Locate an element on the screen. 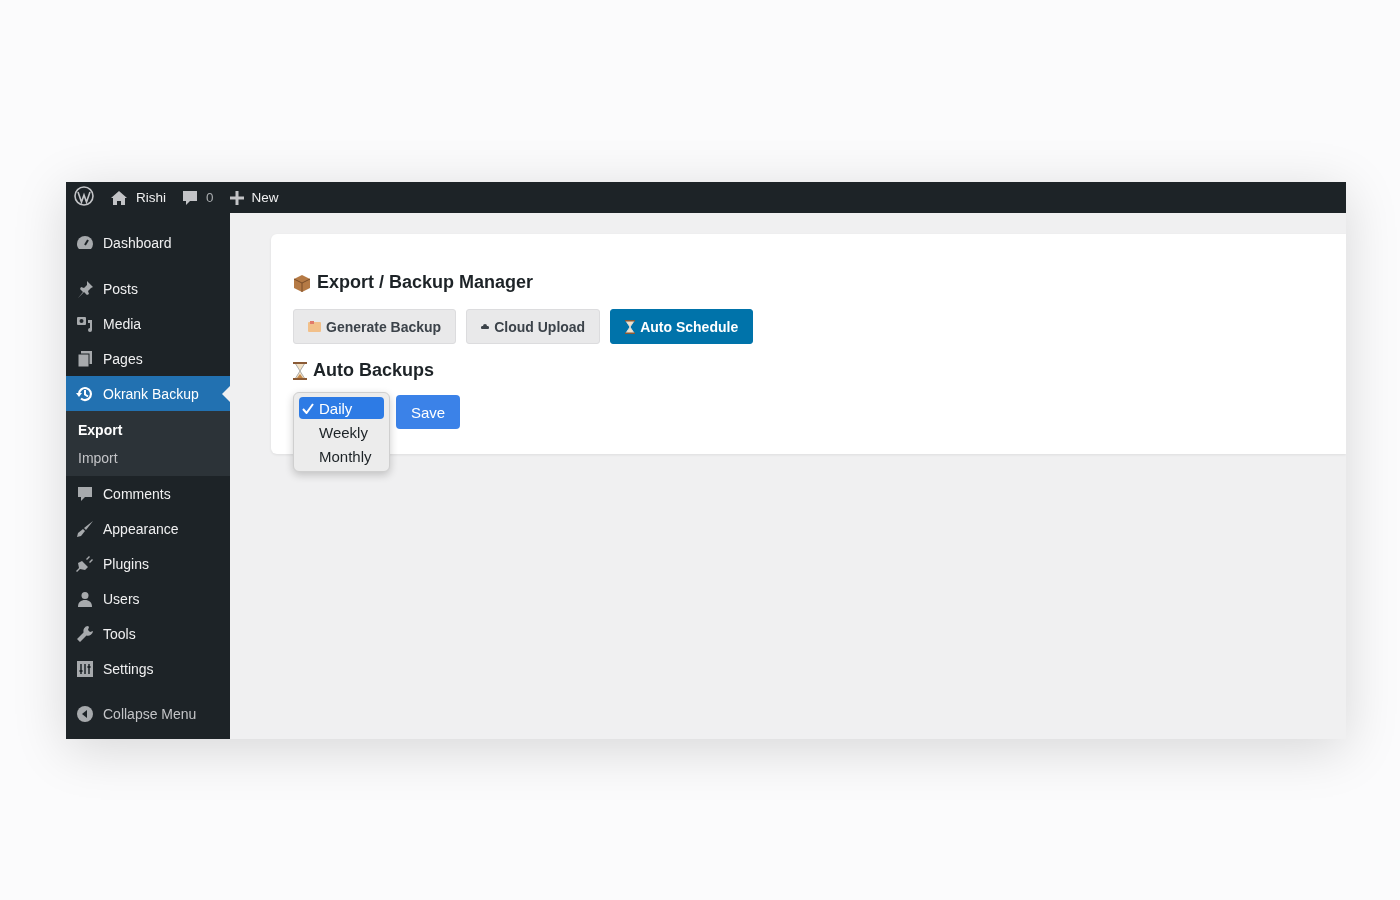 Image resolution: width=1400 pixels, height=900 pixels. admin-bar-link: New is located at coordinates (265, 197).